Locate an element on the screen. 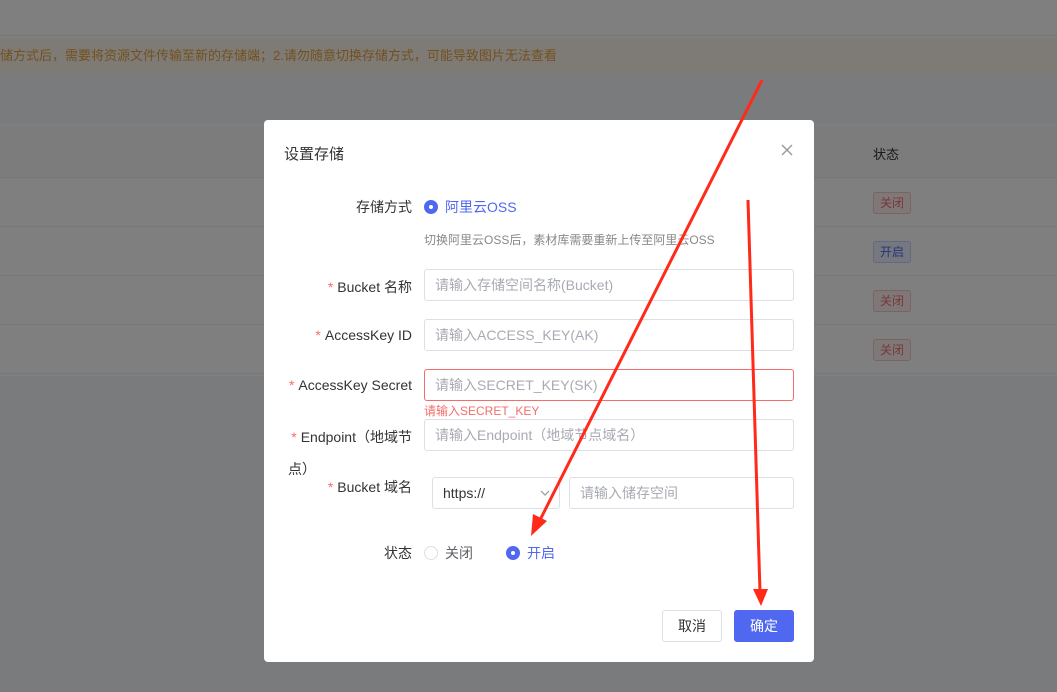  bucket-name-input is located at coordinates (609, 285).